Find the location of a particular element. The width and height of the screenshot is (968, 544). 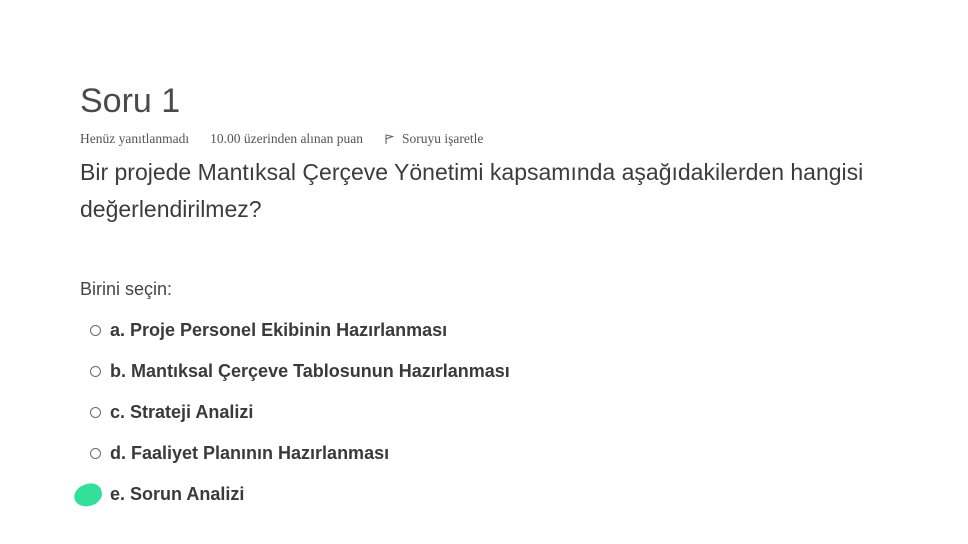

question-grade: 10.00 üzerinden alınan puan is located at coordinates (287, 138).